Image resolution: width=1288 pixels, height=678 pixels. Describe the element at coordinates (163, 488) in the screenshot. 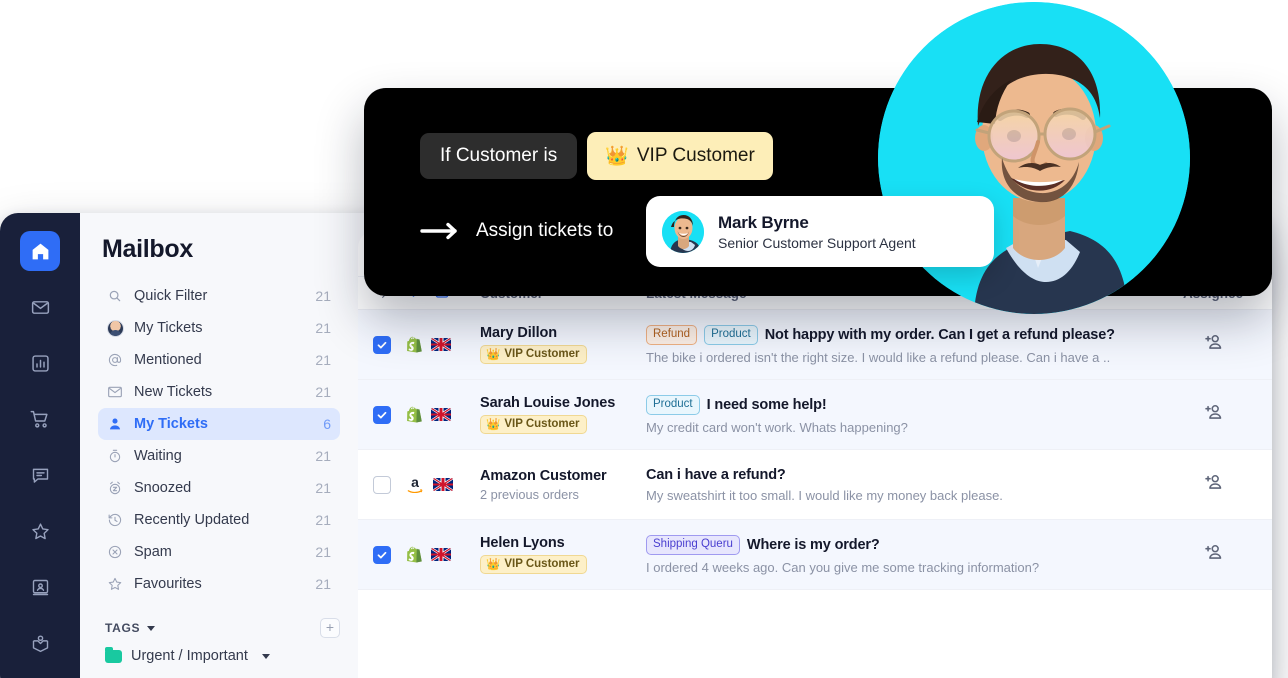

I see `sidebar-item-label: Snoozed` at that location.